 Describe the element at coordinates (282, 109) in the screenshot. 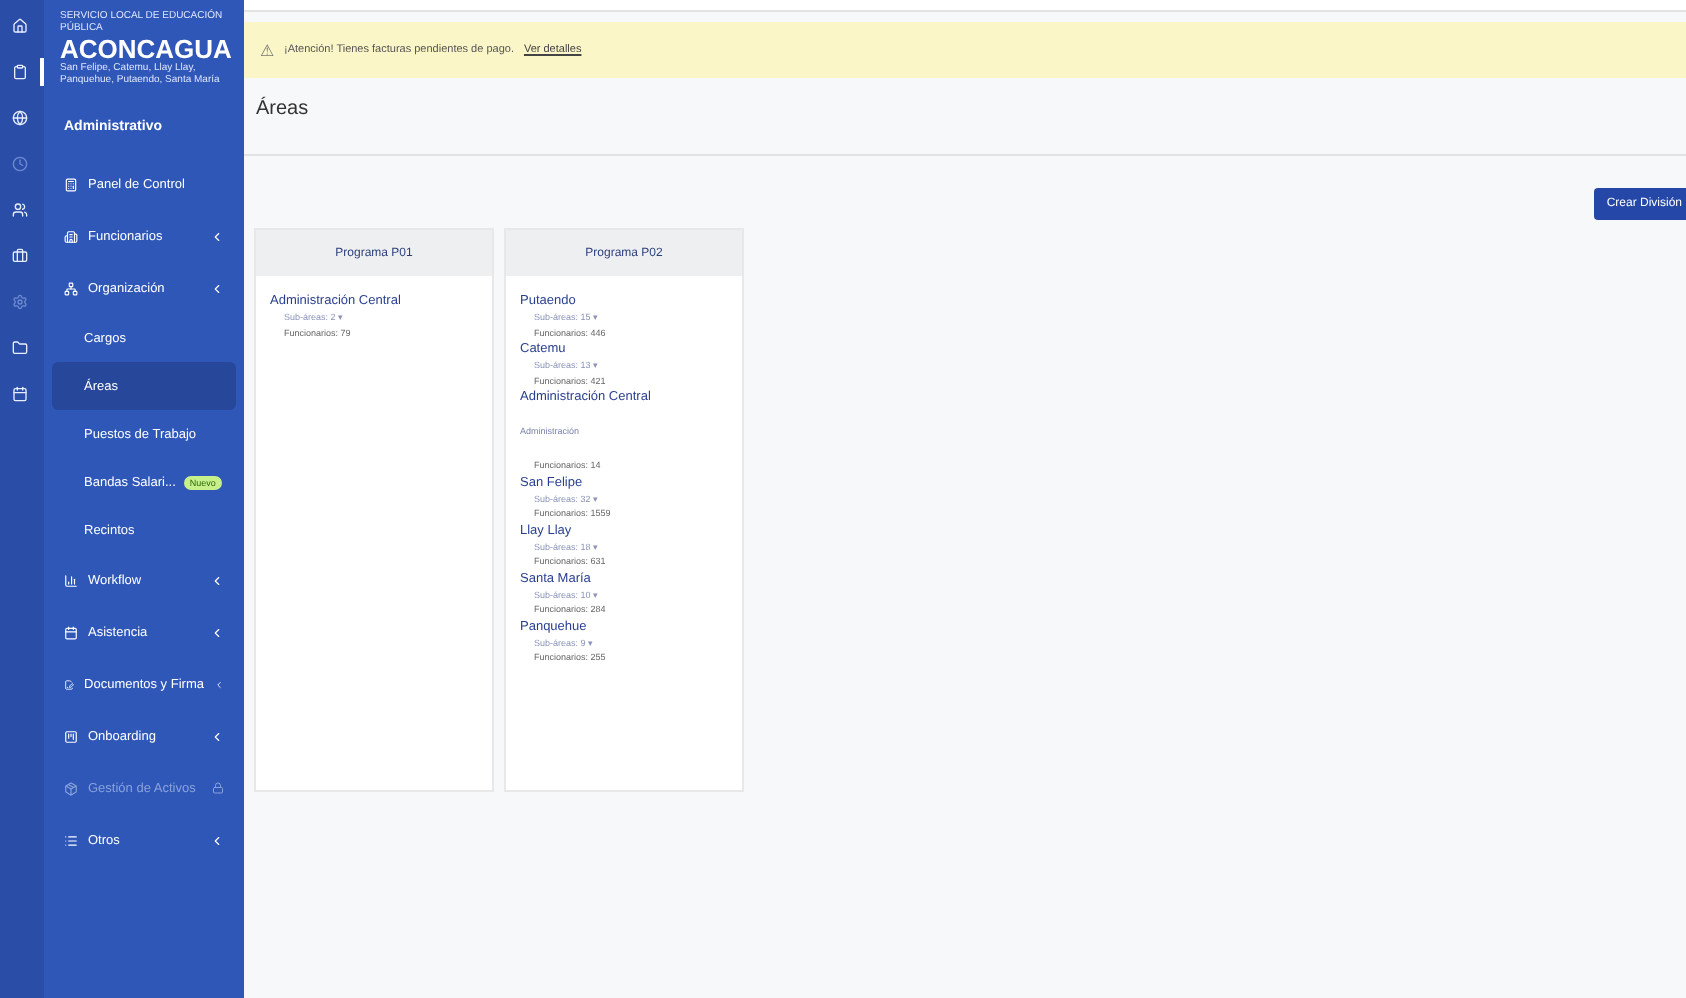

I see `page-title: Áreas` at that location.